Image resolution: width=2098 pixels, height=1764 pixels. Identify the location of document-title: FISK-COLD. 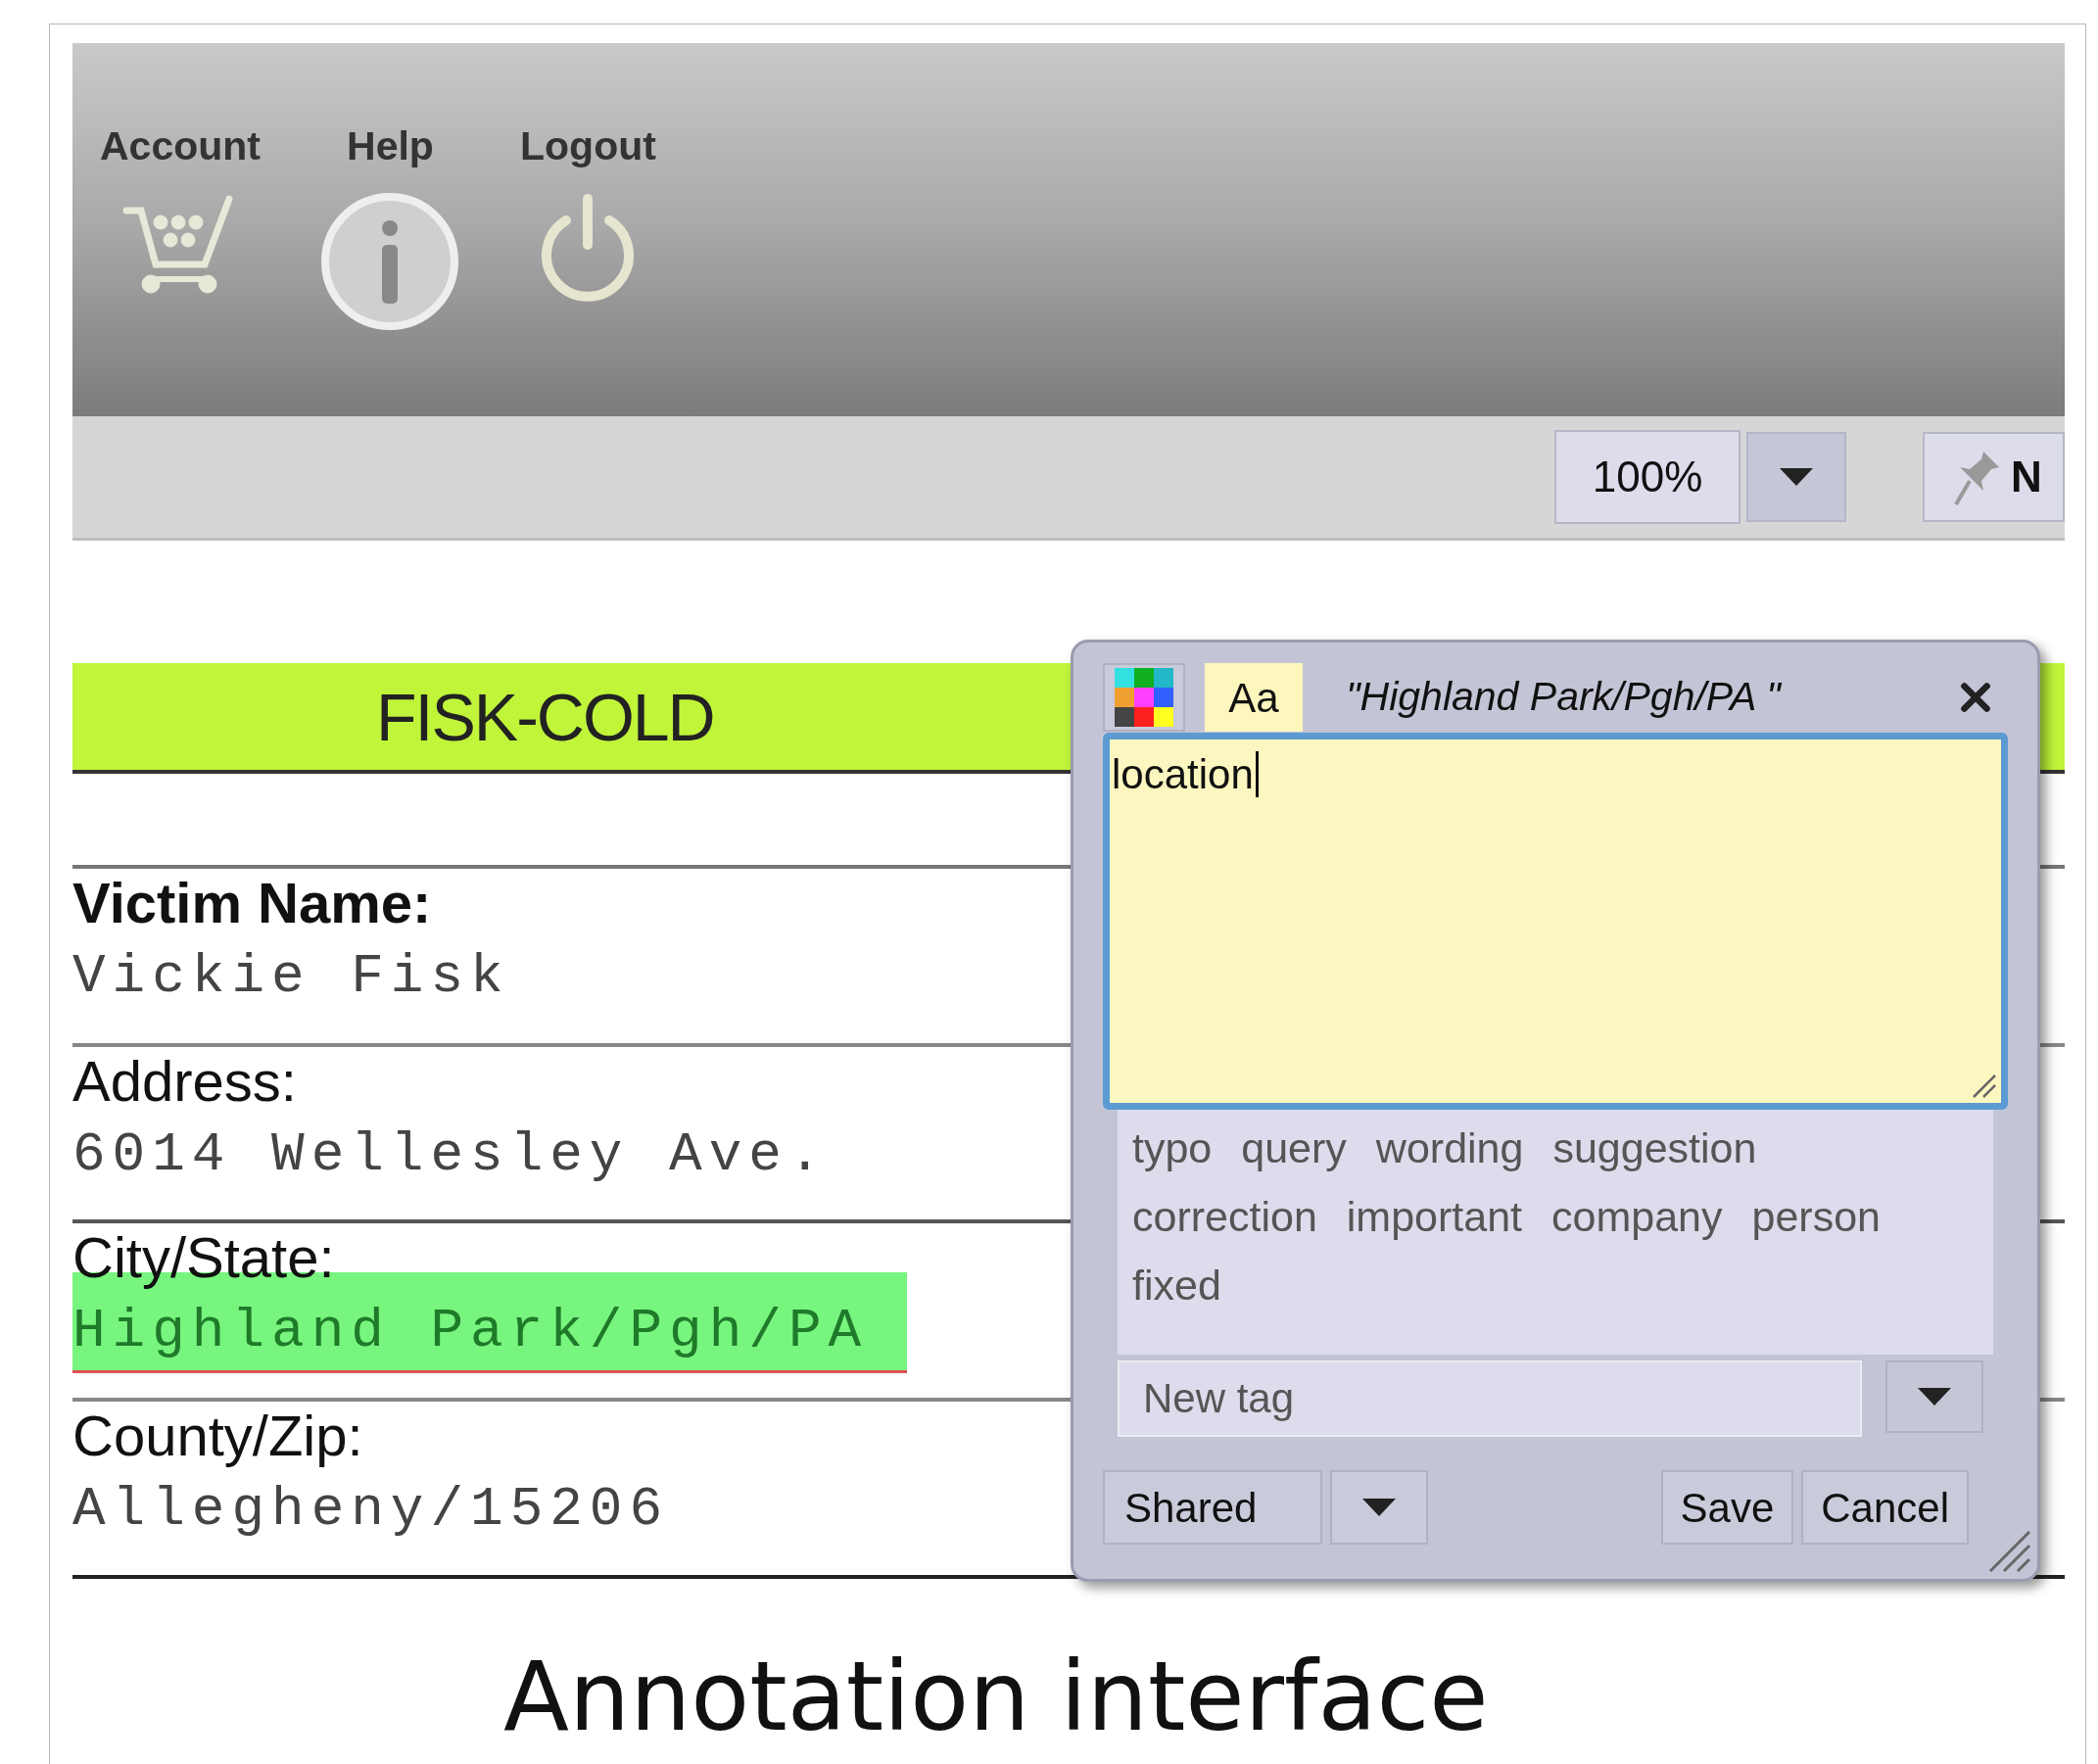
(545, 717).